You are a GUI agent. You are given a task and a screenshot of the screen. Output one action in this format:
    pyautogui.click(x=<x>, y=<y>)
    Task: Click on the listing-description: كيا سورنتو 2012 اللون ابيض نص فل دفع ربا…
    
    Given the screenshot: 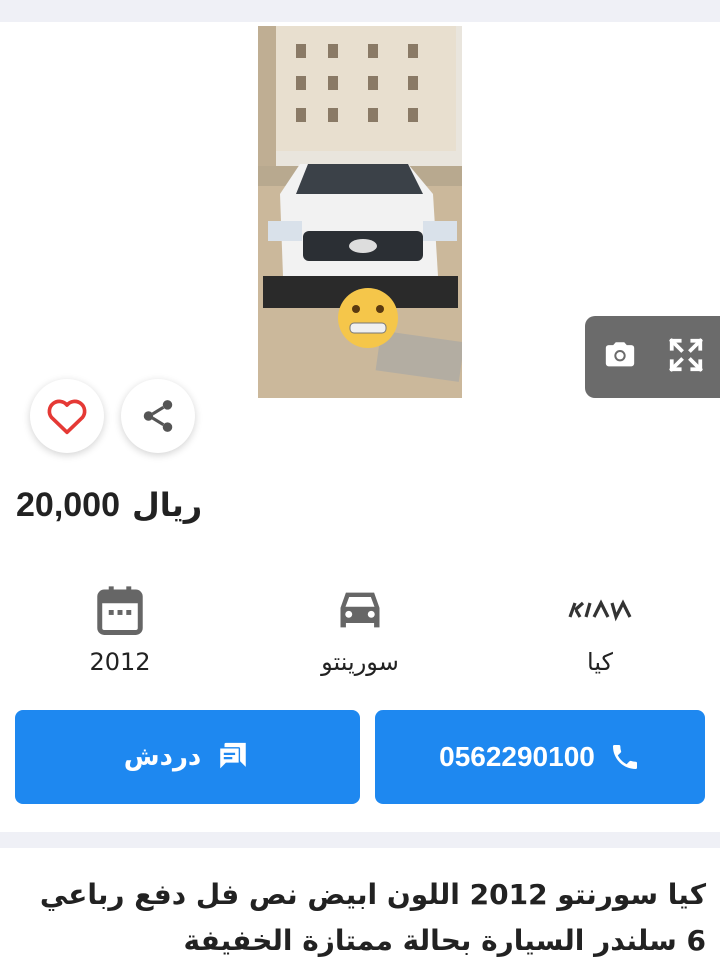 What is the action you would take?
    pyautogui.click(x=372, y=917)
    